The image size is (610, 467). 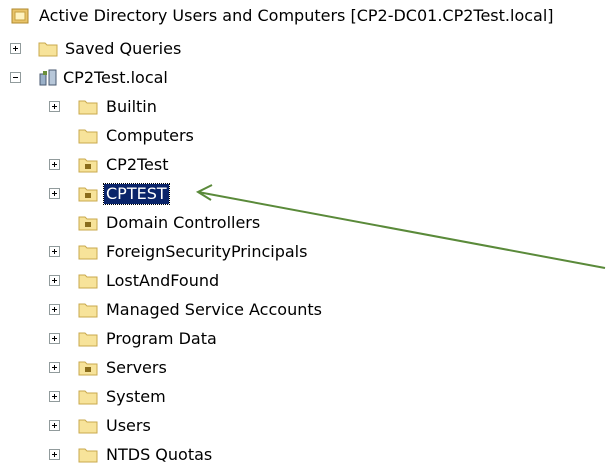 I want to click on tree-label: LostAndFound, so click(x=163, y=280).